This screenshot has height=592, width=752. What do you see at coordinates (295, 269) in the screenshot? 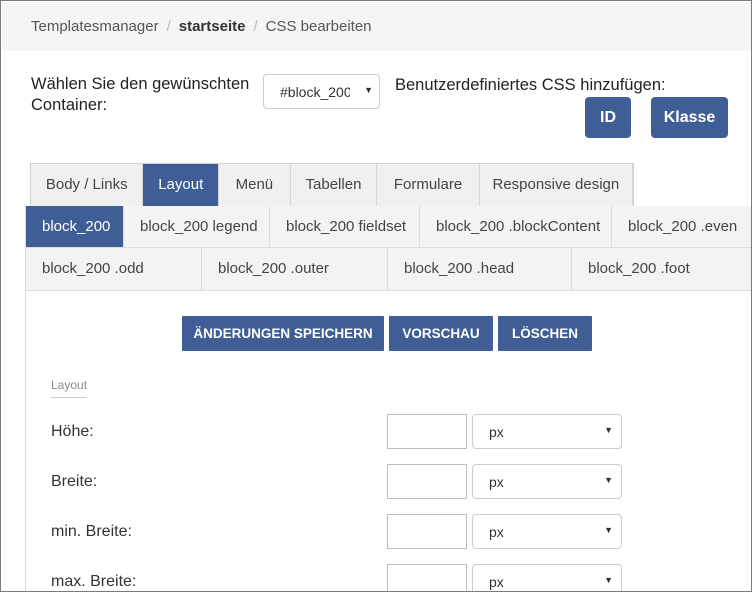
I see `subtab-block-200-outer: block_200 .outer` at bounding box center [295, 269].